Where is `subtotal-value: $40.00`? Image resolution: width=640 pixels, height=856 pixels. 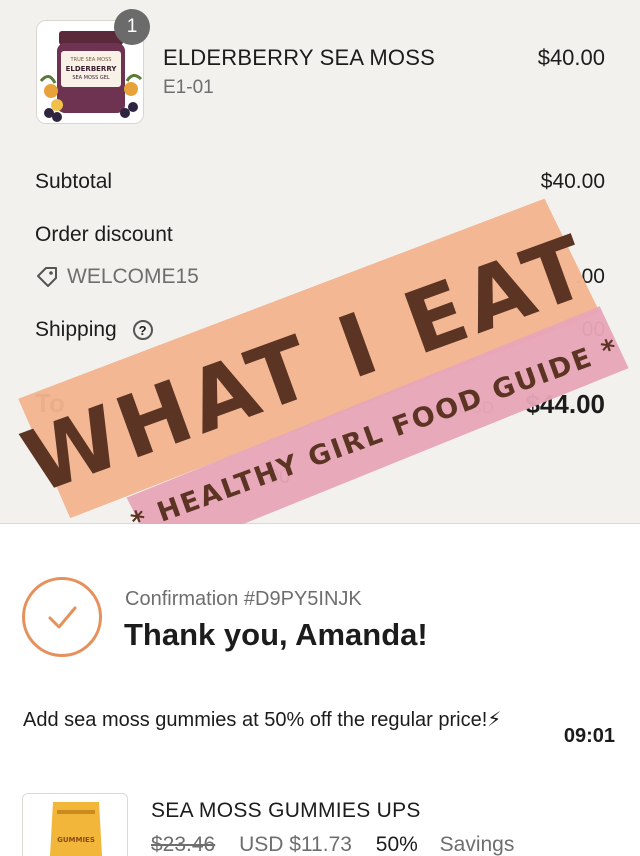 subtotal-value: $40.00 is located at coordinates (572, 181).